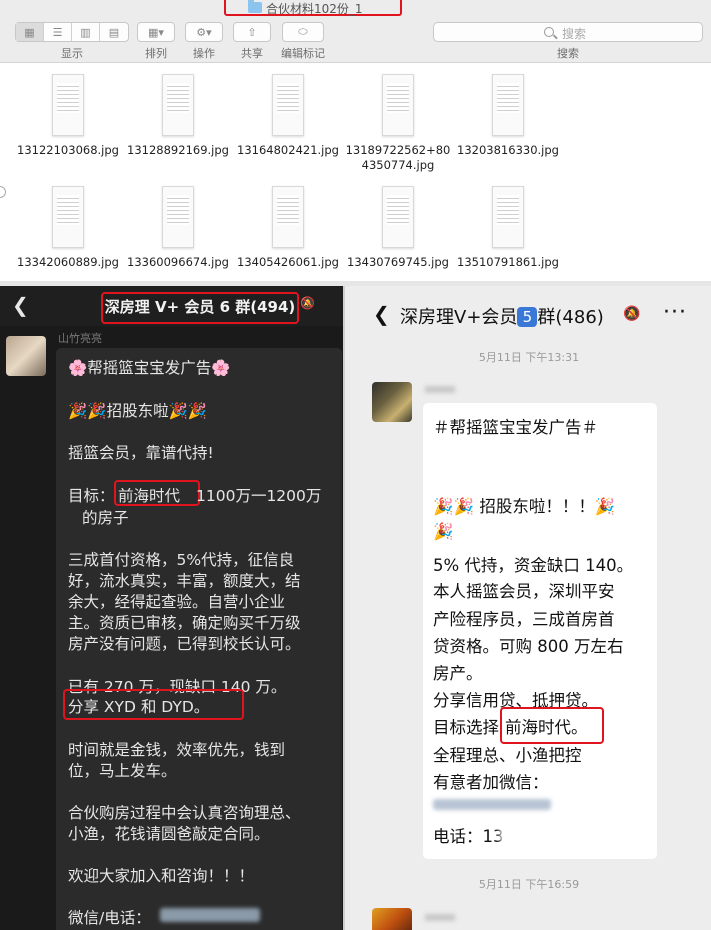  Describe the element at coordinates (169, 834) in the screenshot. I see `message-line: 小渔，花钱请圆爸敲定合同。` at that location.